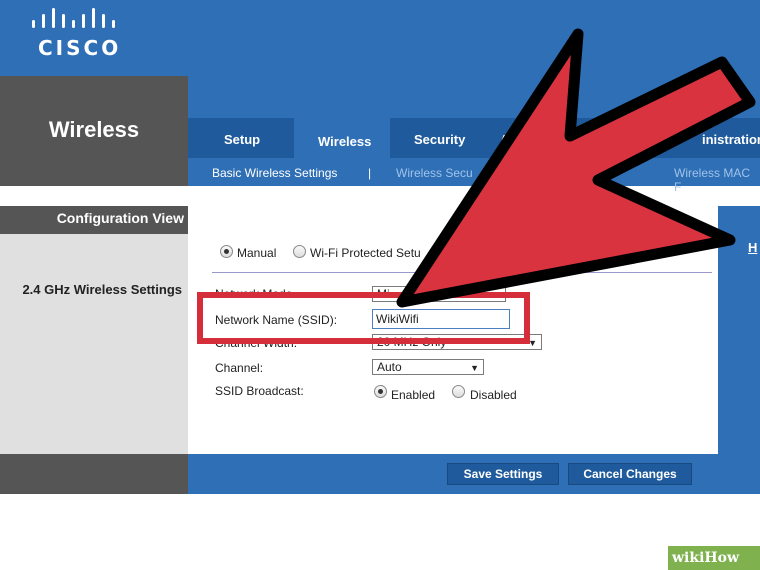 The image size is (760, 570). Describe the element at coordinates (380, 391) in the screenshot. I see `ssid-enabled-radio` at that location.